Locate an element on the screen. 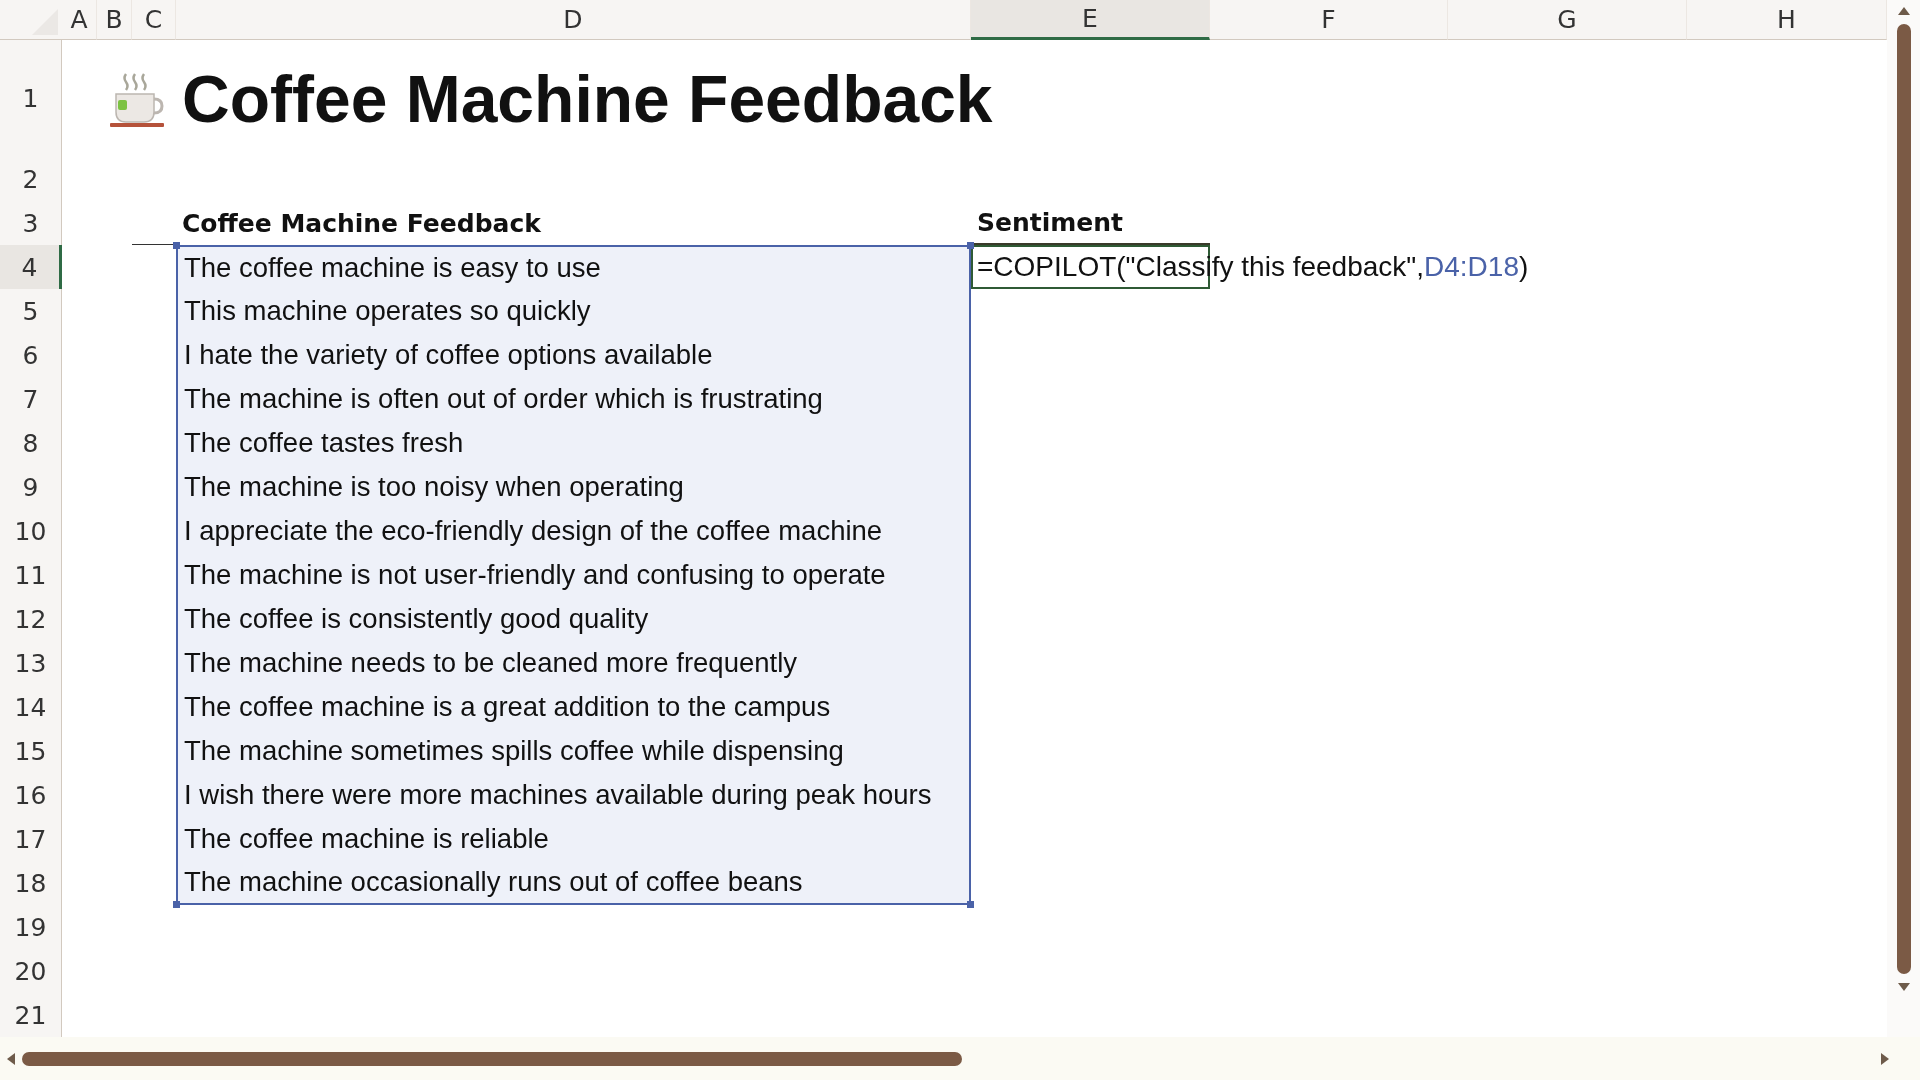 The image size is (1920, 1080). row-header: 11 is located at coordinates (31, 575).